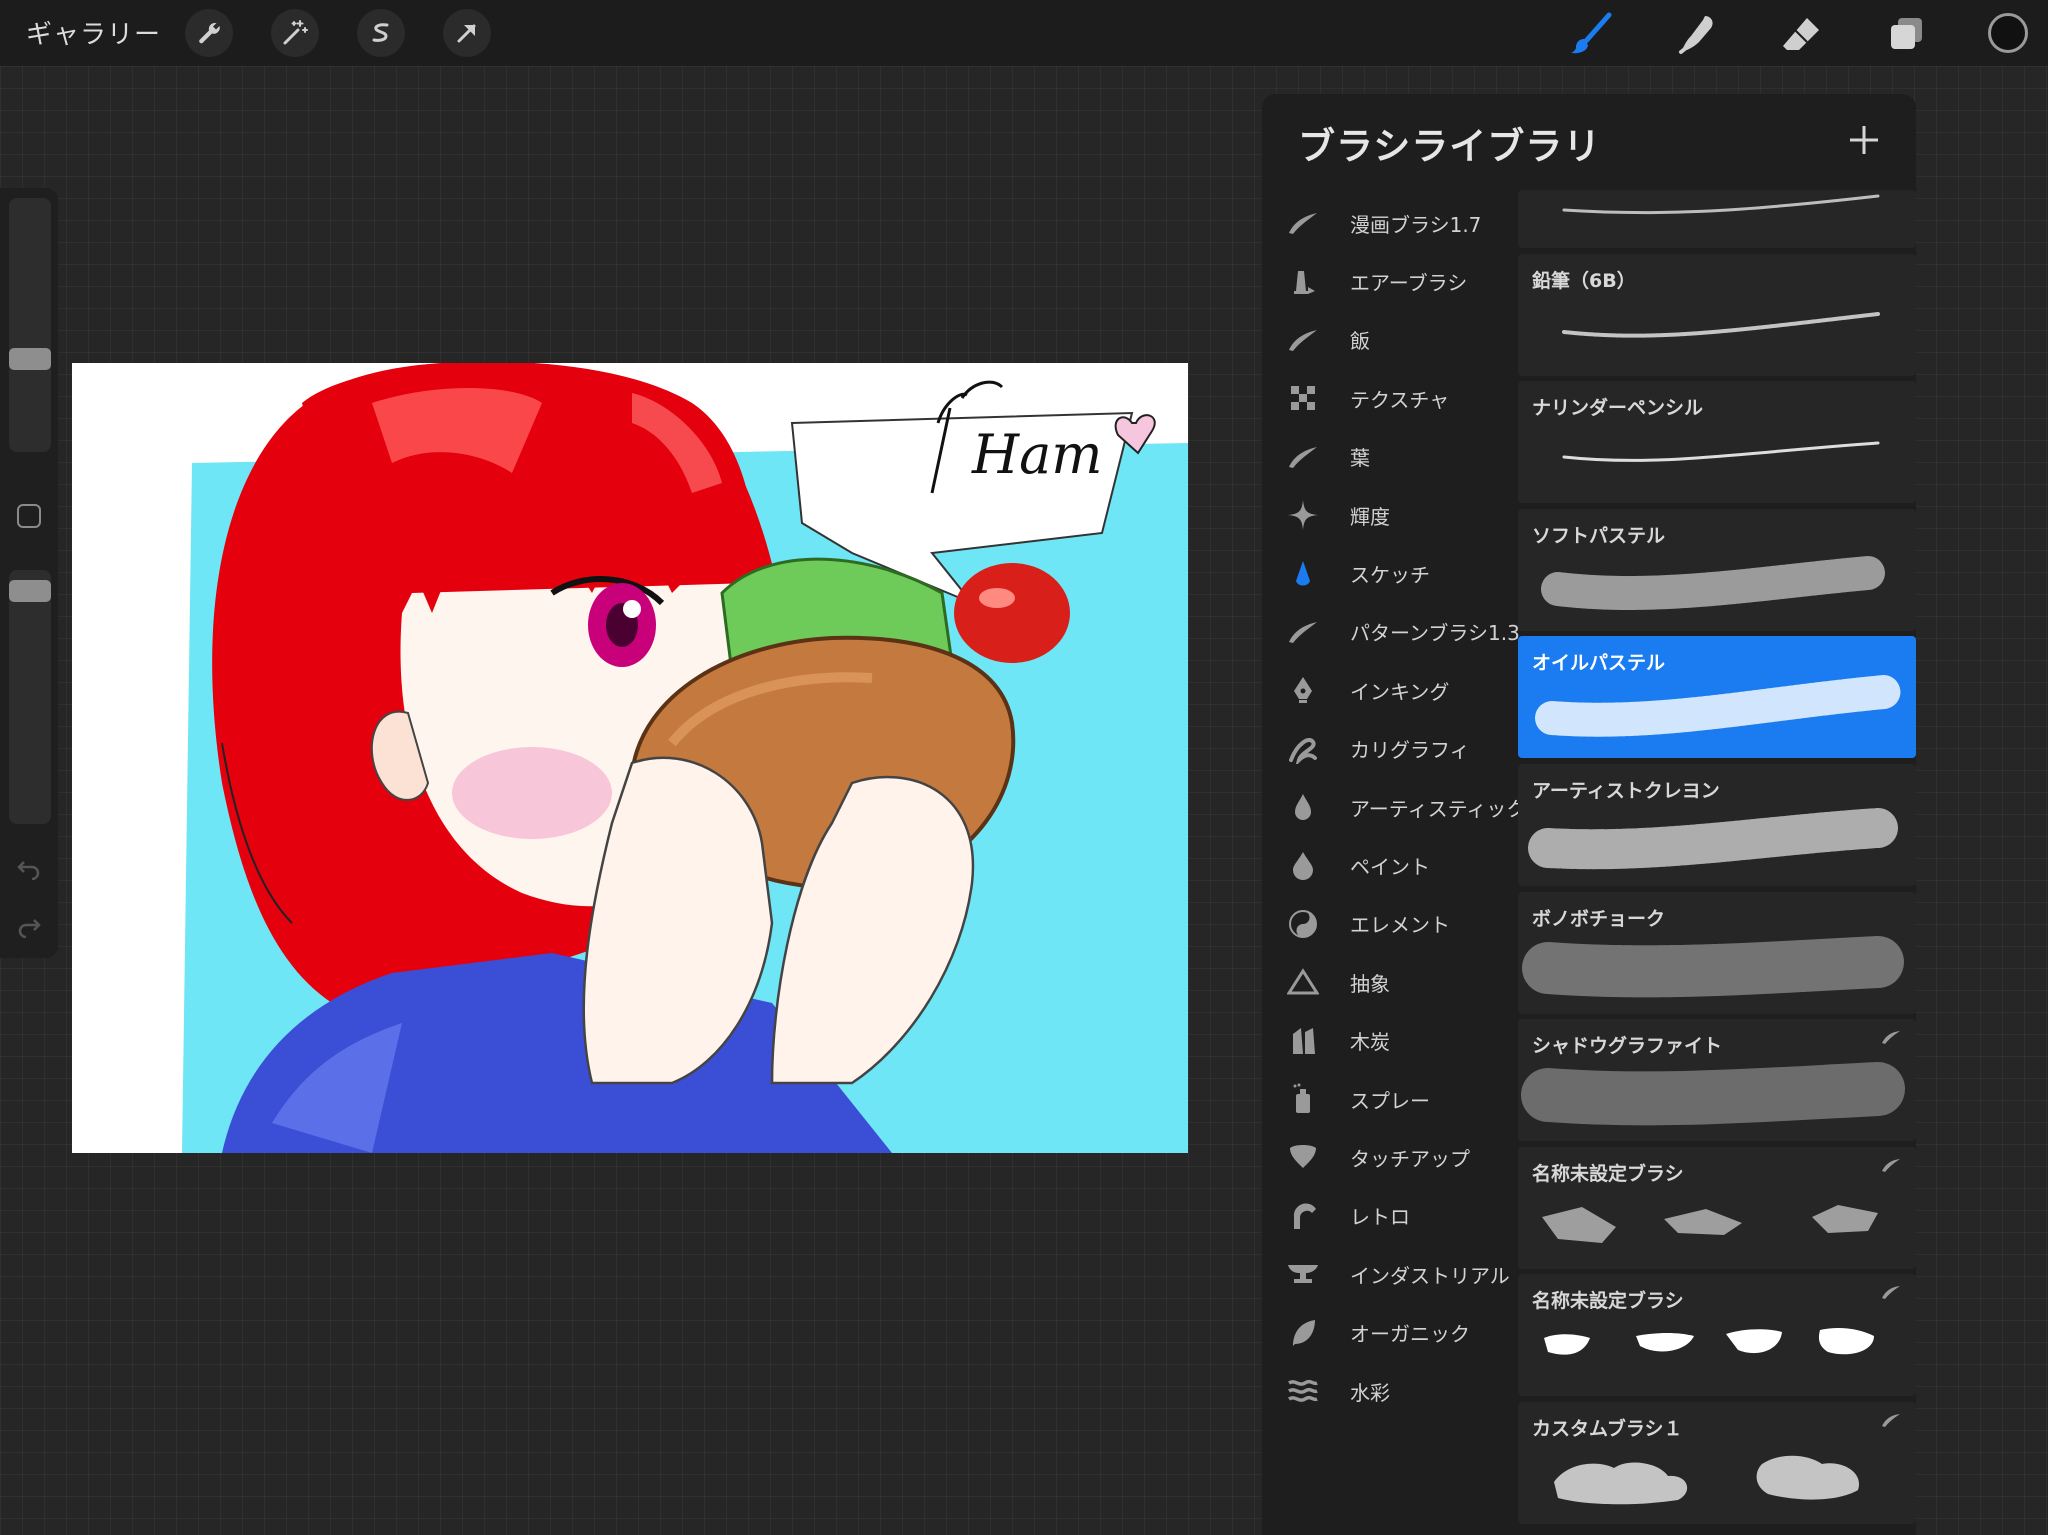 The width and height of the screenshot is (2048, 1535). What do you see at coordinates (1410, 1334) in the screenshot?
I see `brush-set-label: オーガニック` at bounding box center [1410, 1334].